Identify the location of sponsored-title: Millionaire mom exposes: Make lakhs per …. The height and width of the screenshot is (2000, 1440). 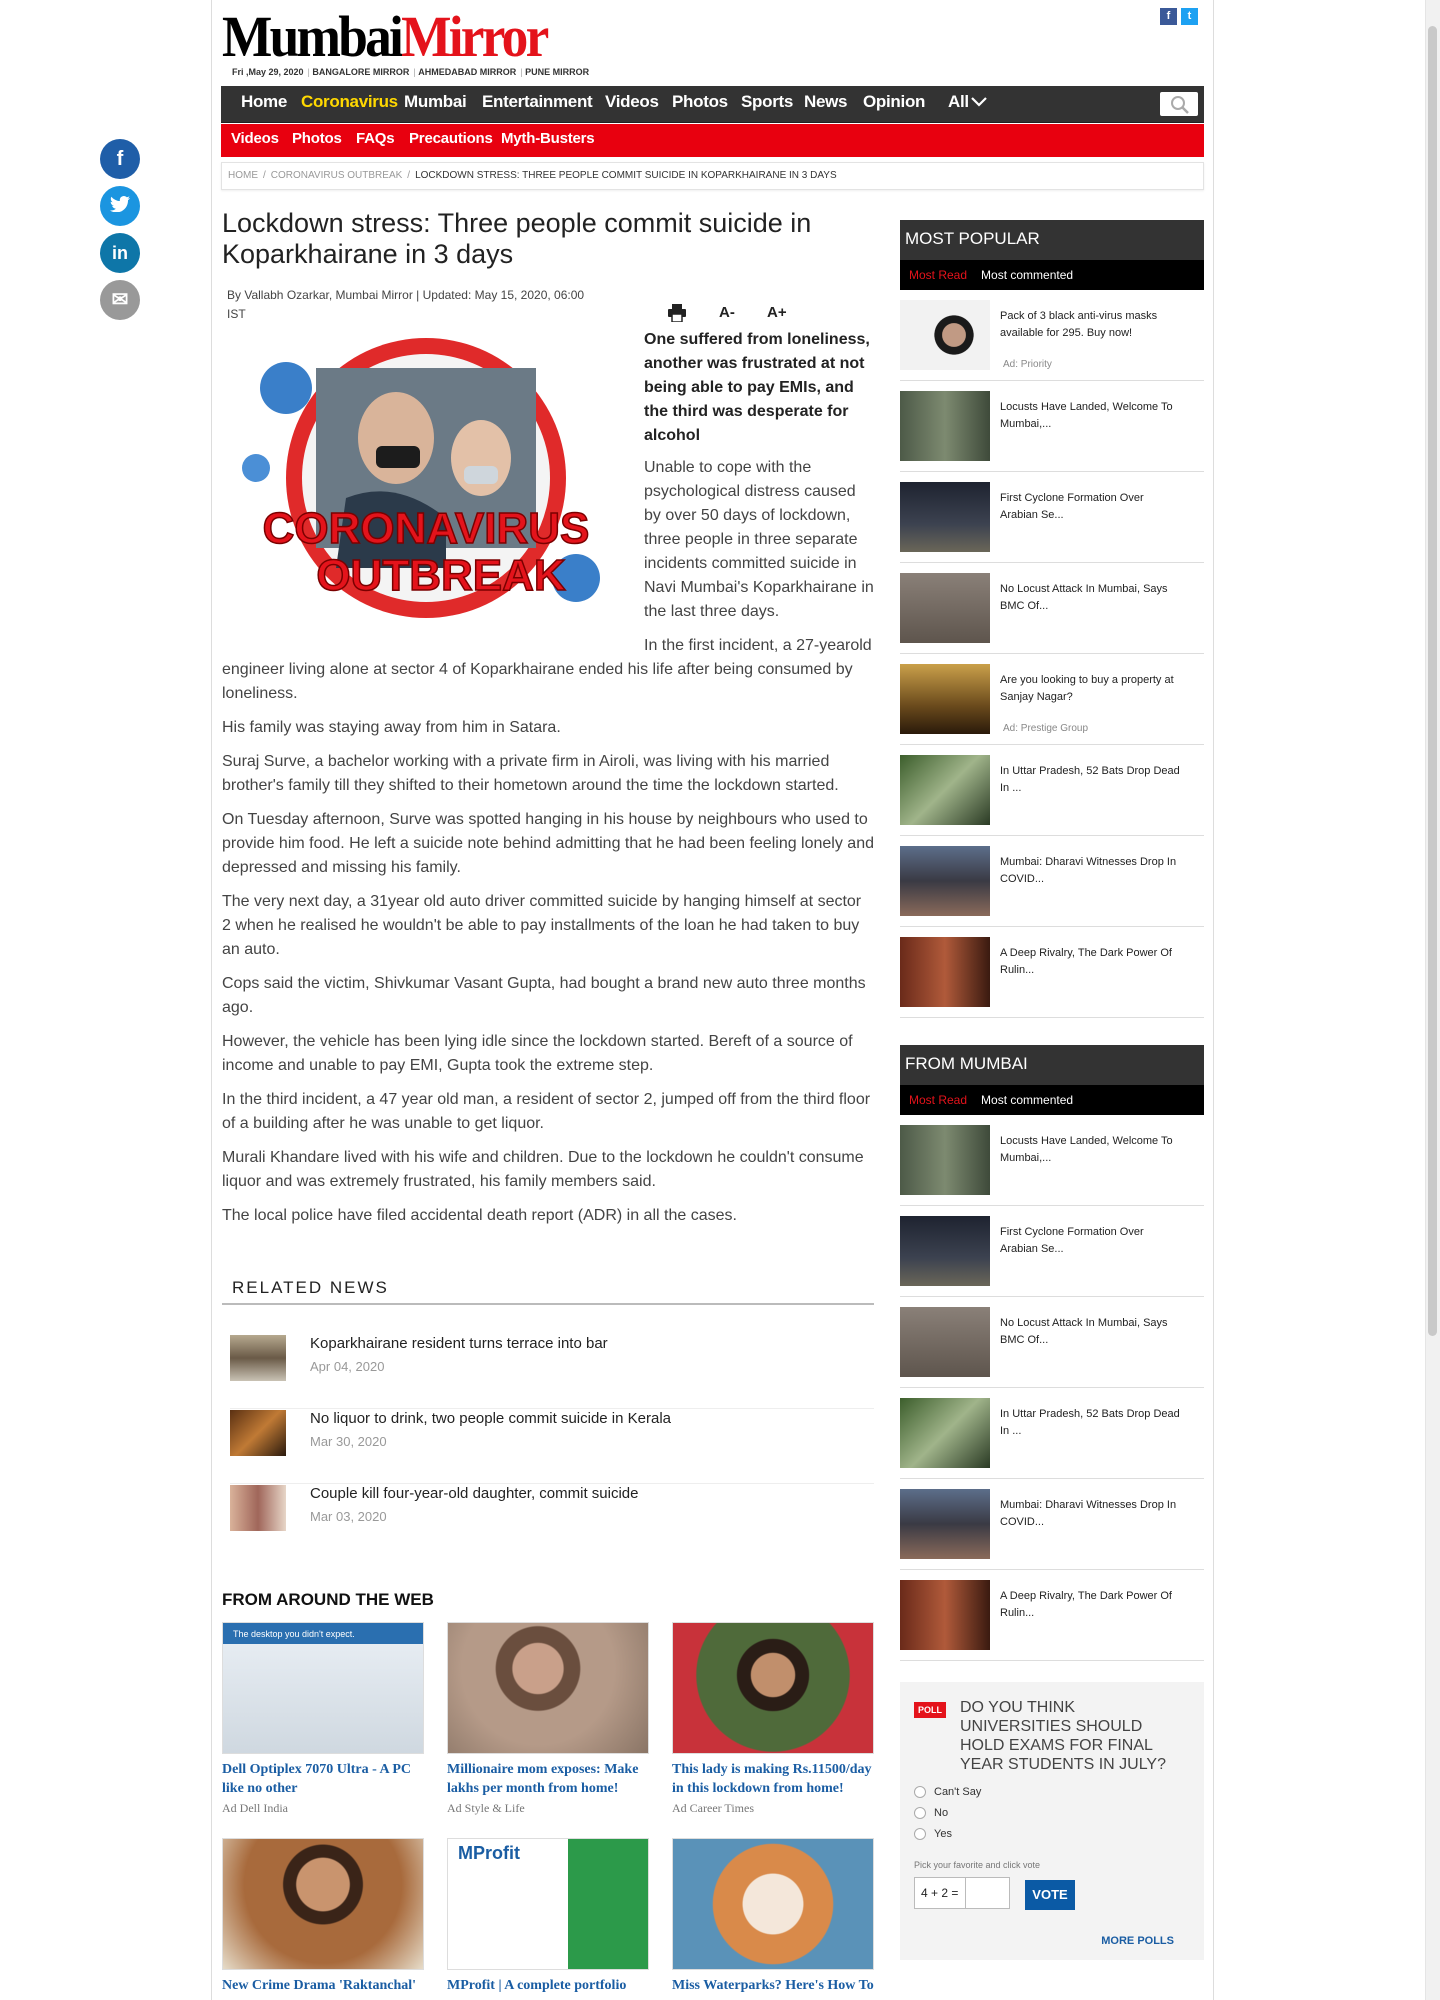
(548, 1779).